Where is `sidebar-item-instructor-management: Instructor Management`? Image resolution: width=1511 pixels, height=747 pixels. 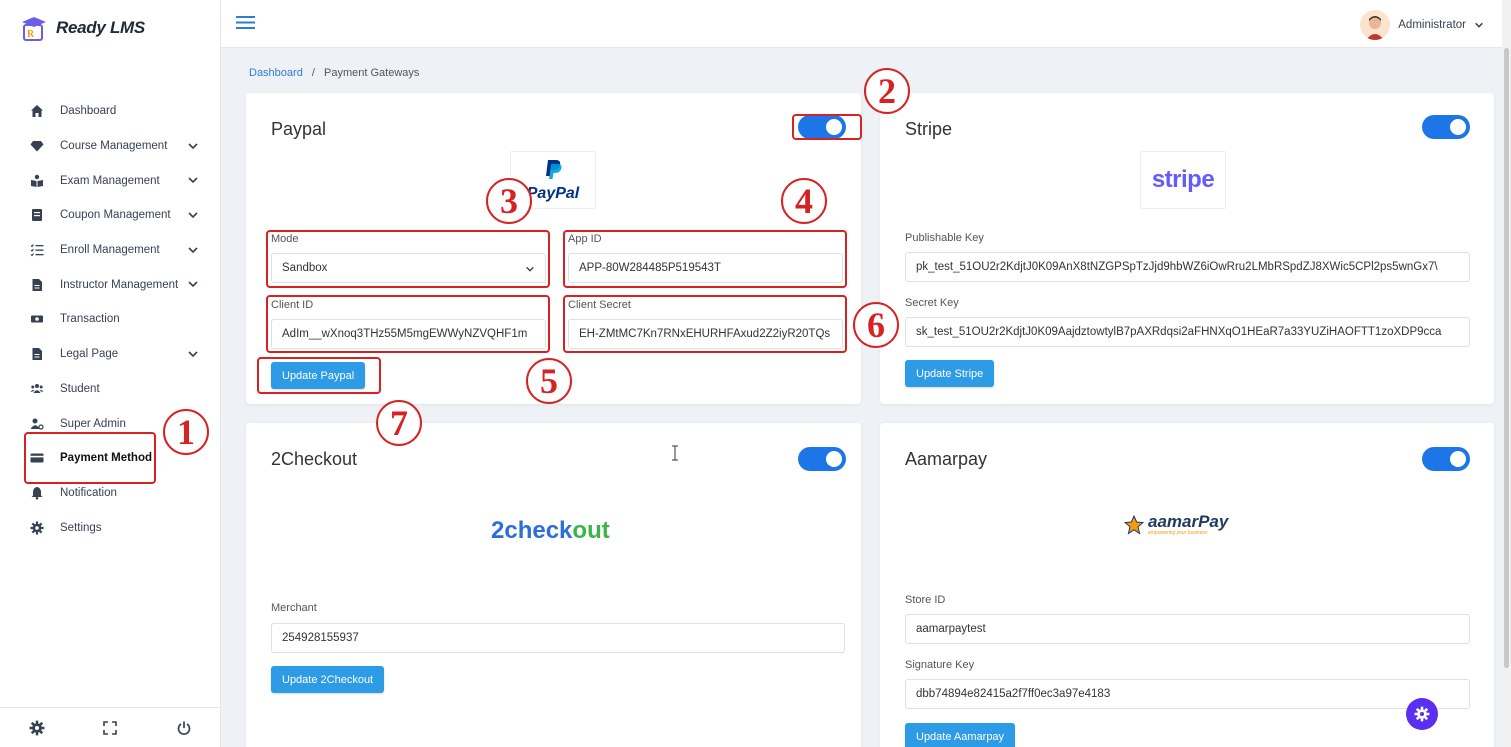 sidebar-item-instructor-management: Instructor Management is located at coordinates (110, 284).